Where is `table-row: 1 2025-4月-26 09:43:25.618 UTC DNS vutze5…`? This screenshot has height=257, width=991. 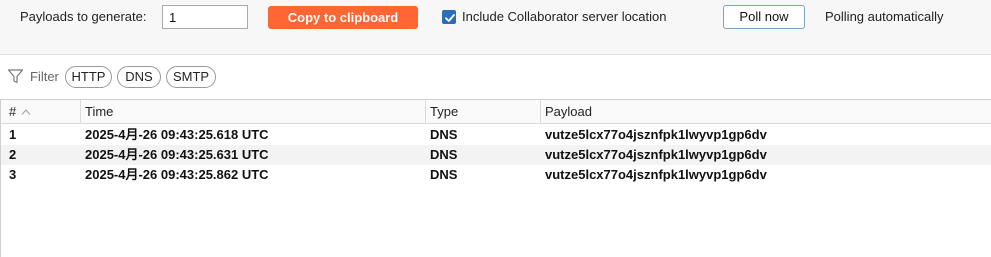 table-row: 1 2025-4月-26 09:43:25.618 UTC DNS vutze5… is located at coordinates (496, 135).